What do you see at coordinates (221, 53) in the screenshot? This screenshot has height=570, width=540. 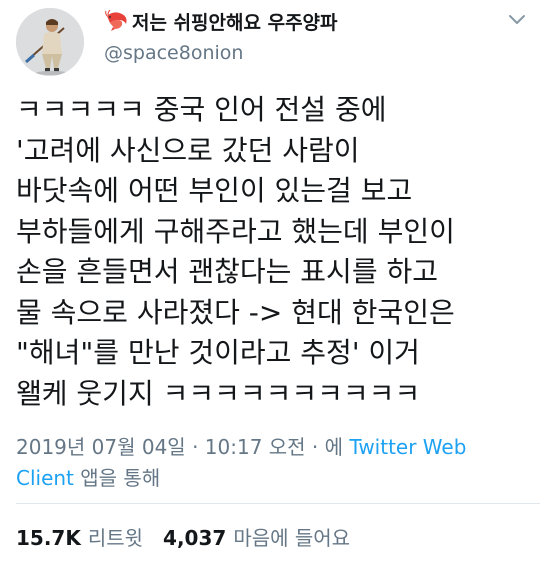 I see `user-handle: @space8onion` at bounding box center [221, 53].